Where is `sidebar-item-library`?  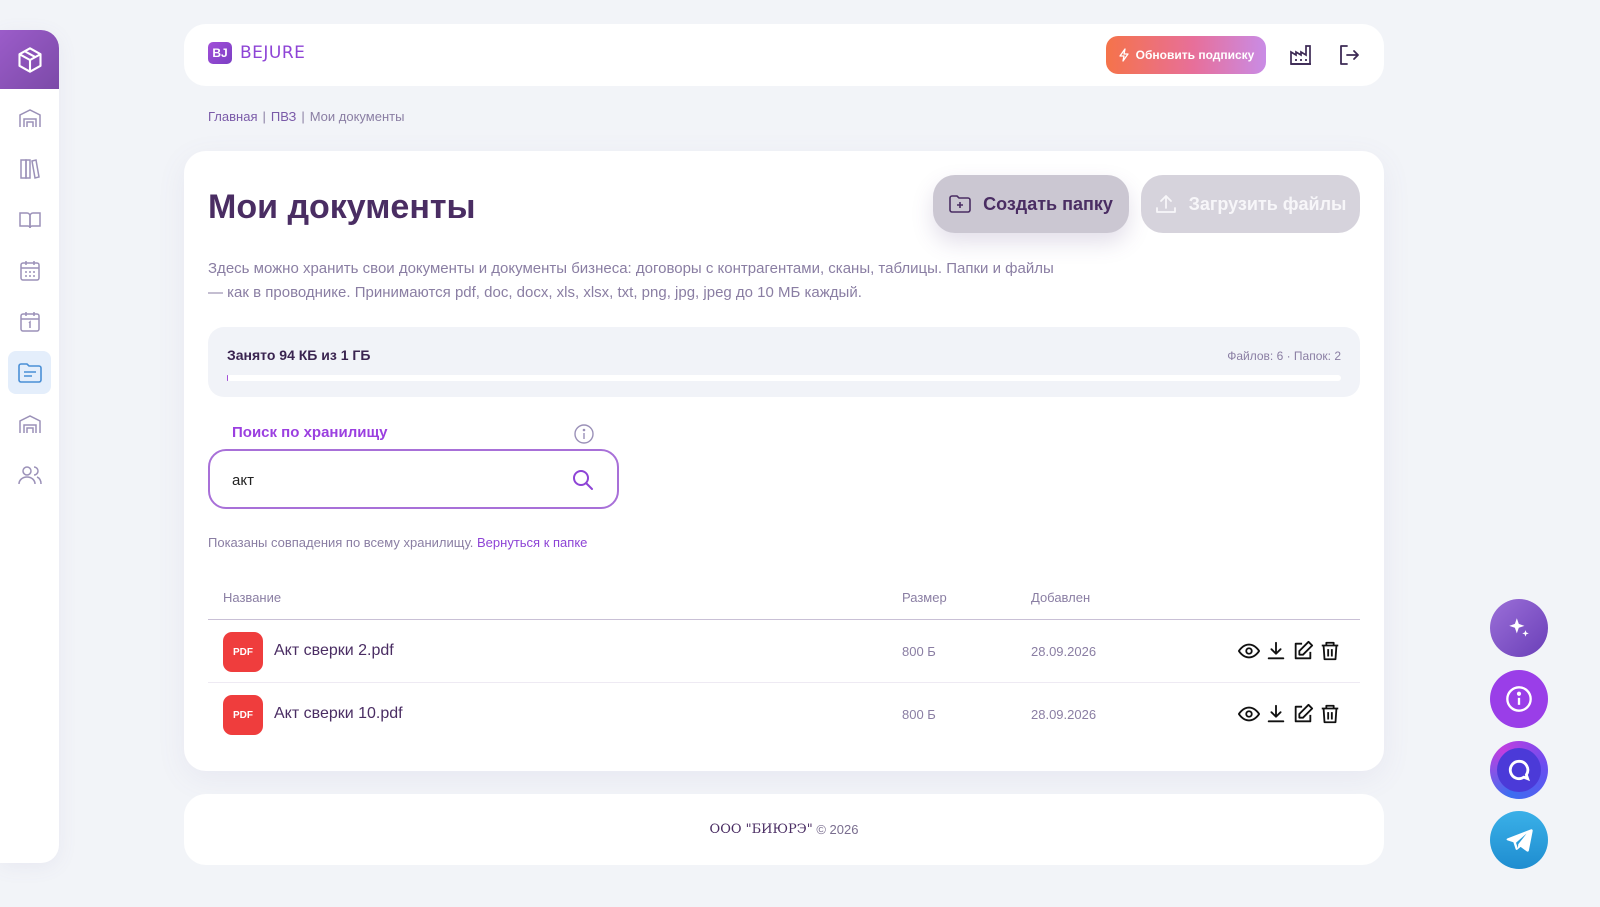 sidebar-item-library is located at coordinates (29, 168).